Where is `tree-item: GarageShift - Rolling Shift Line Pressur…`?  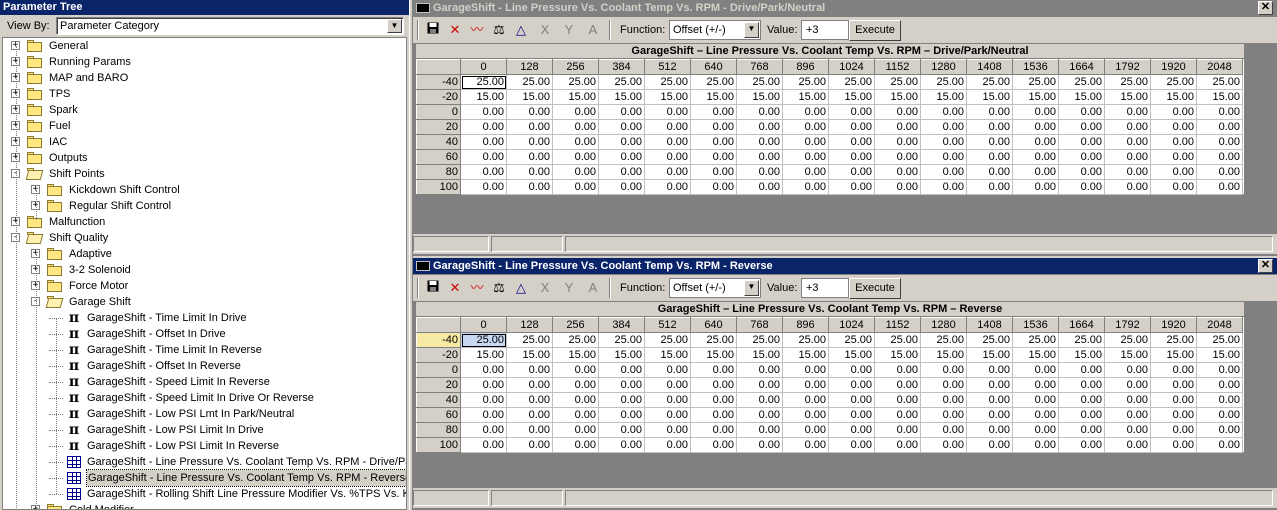 tree-item: GarageShift - Rolling Shift Line Pressur… is located at coordinates (204, 494).